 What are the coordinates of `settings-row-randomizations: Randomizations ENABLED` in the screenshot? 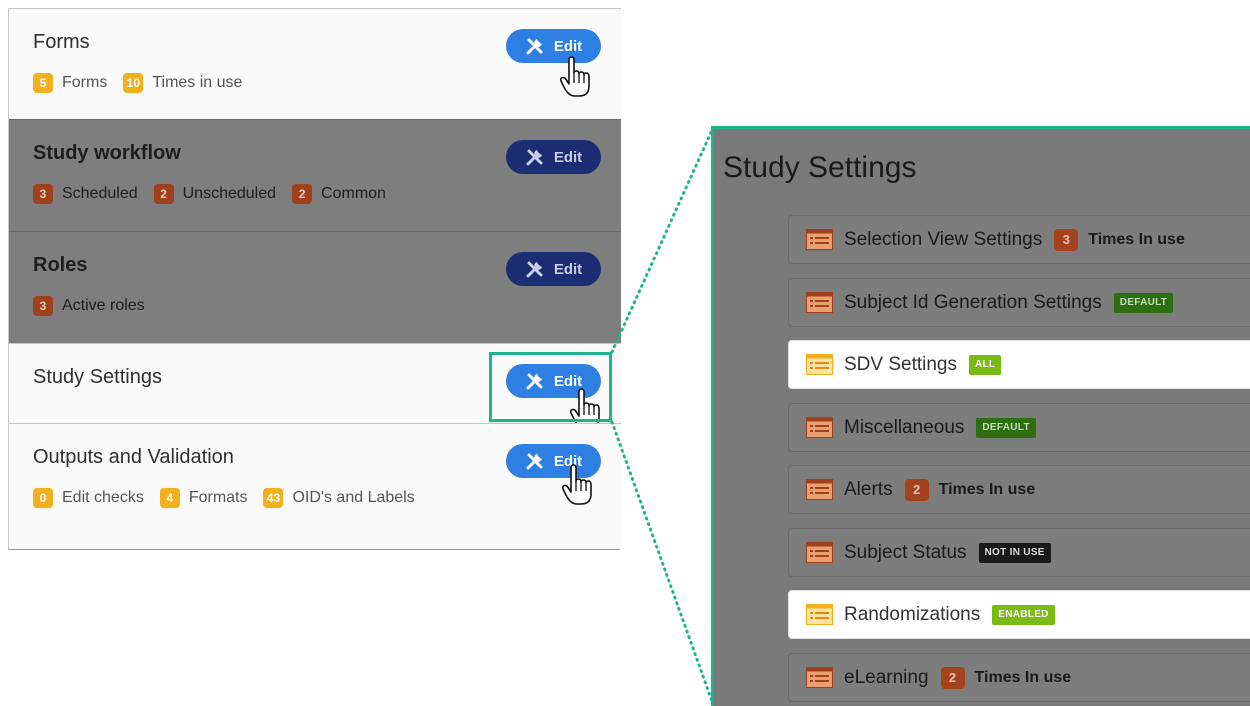 It's located at (1019, 614).